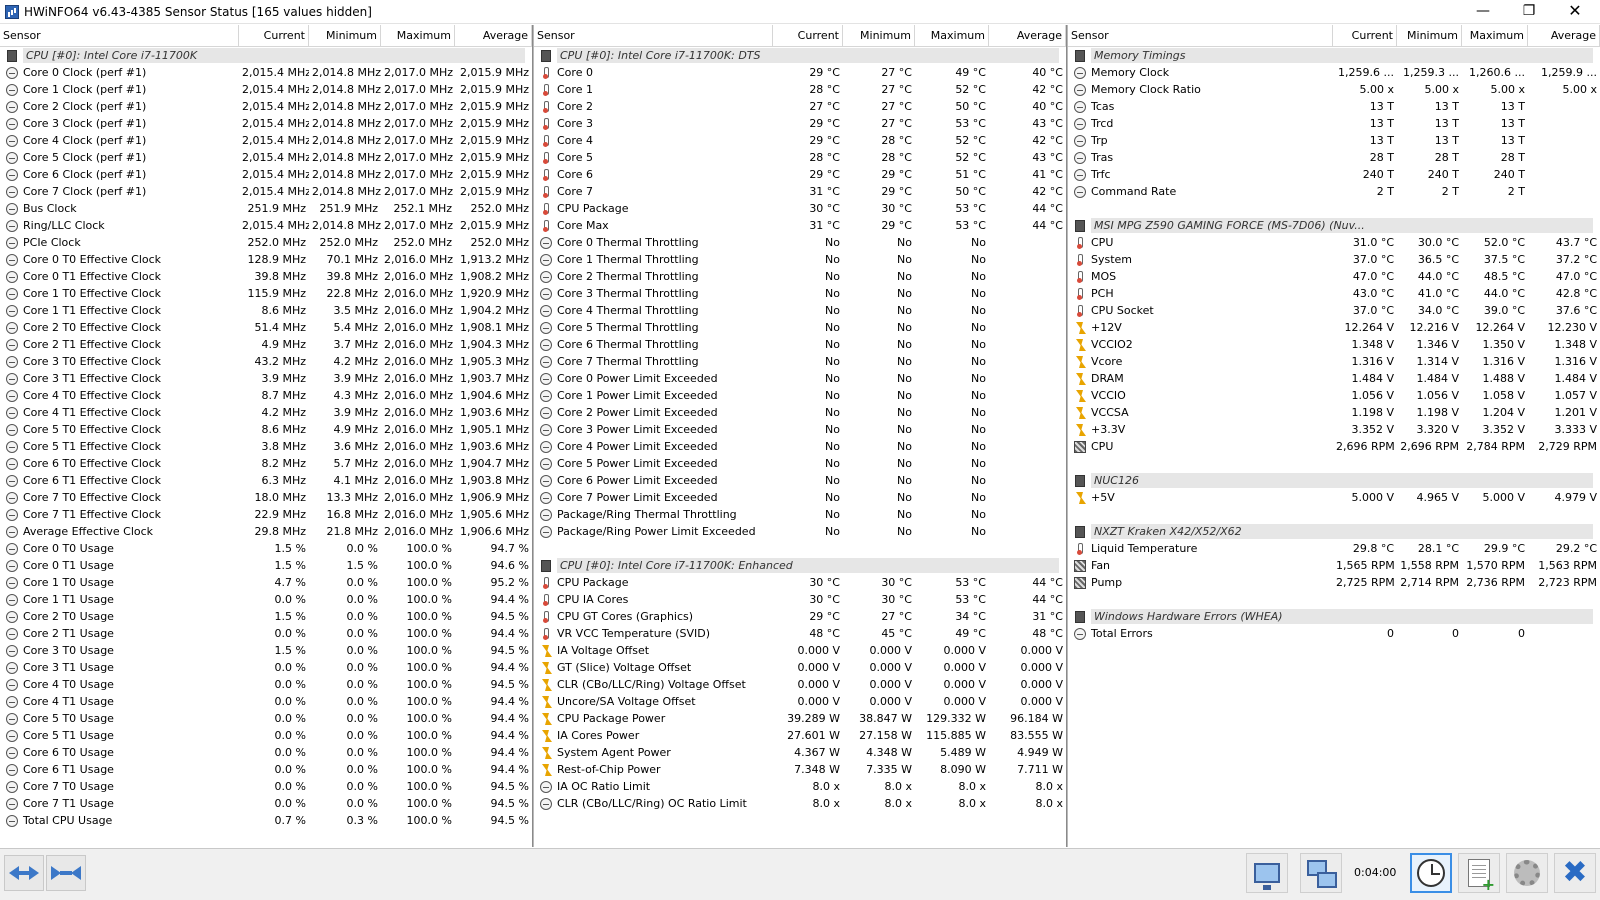 The width and height of the screenshot is (1600, 900). Describe the element at coordinates (1334, 497) in the screenshot. I see `sensor-row: +5V 5.000 V 4.965 V 5.000 V 4.979 V` at that location.